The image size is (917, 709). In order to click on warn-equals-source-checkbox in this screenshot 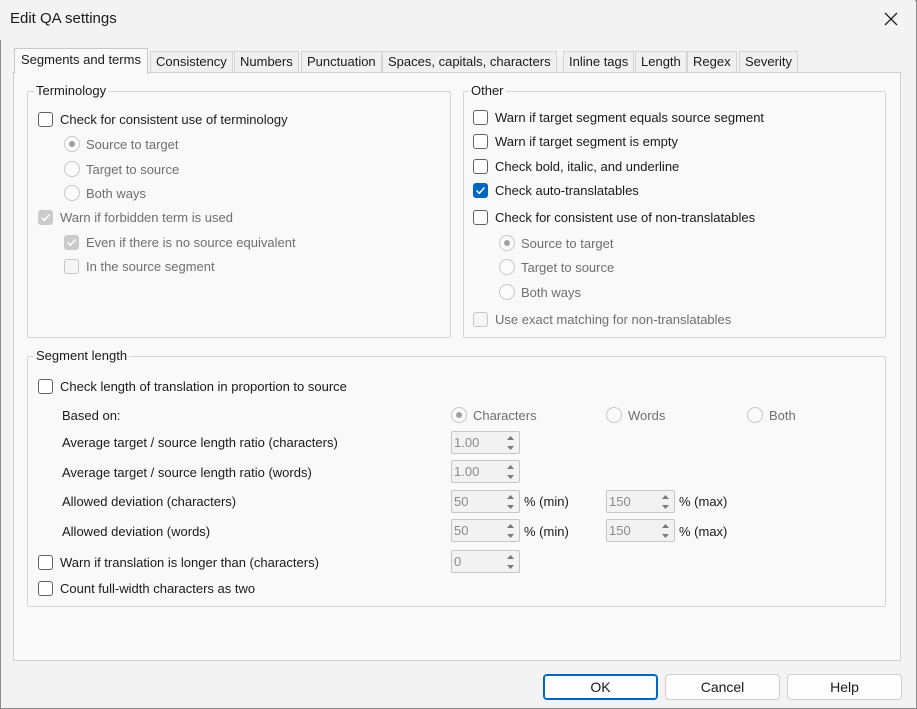, I will do `click(480, 117)`.